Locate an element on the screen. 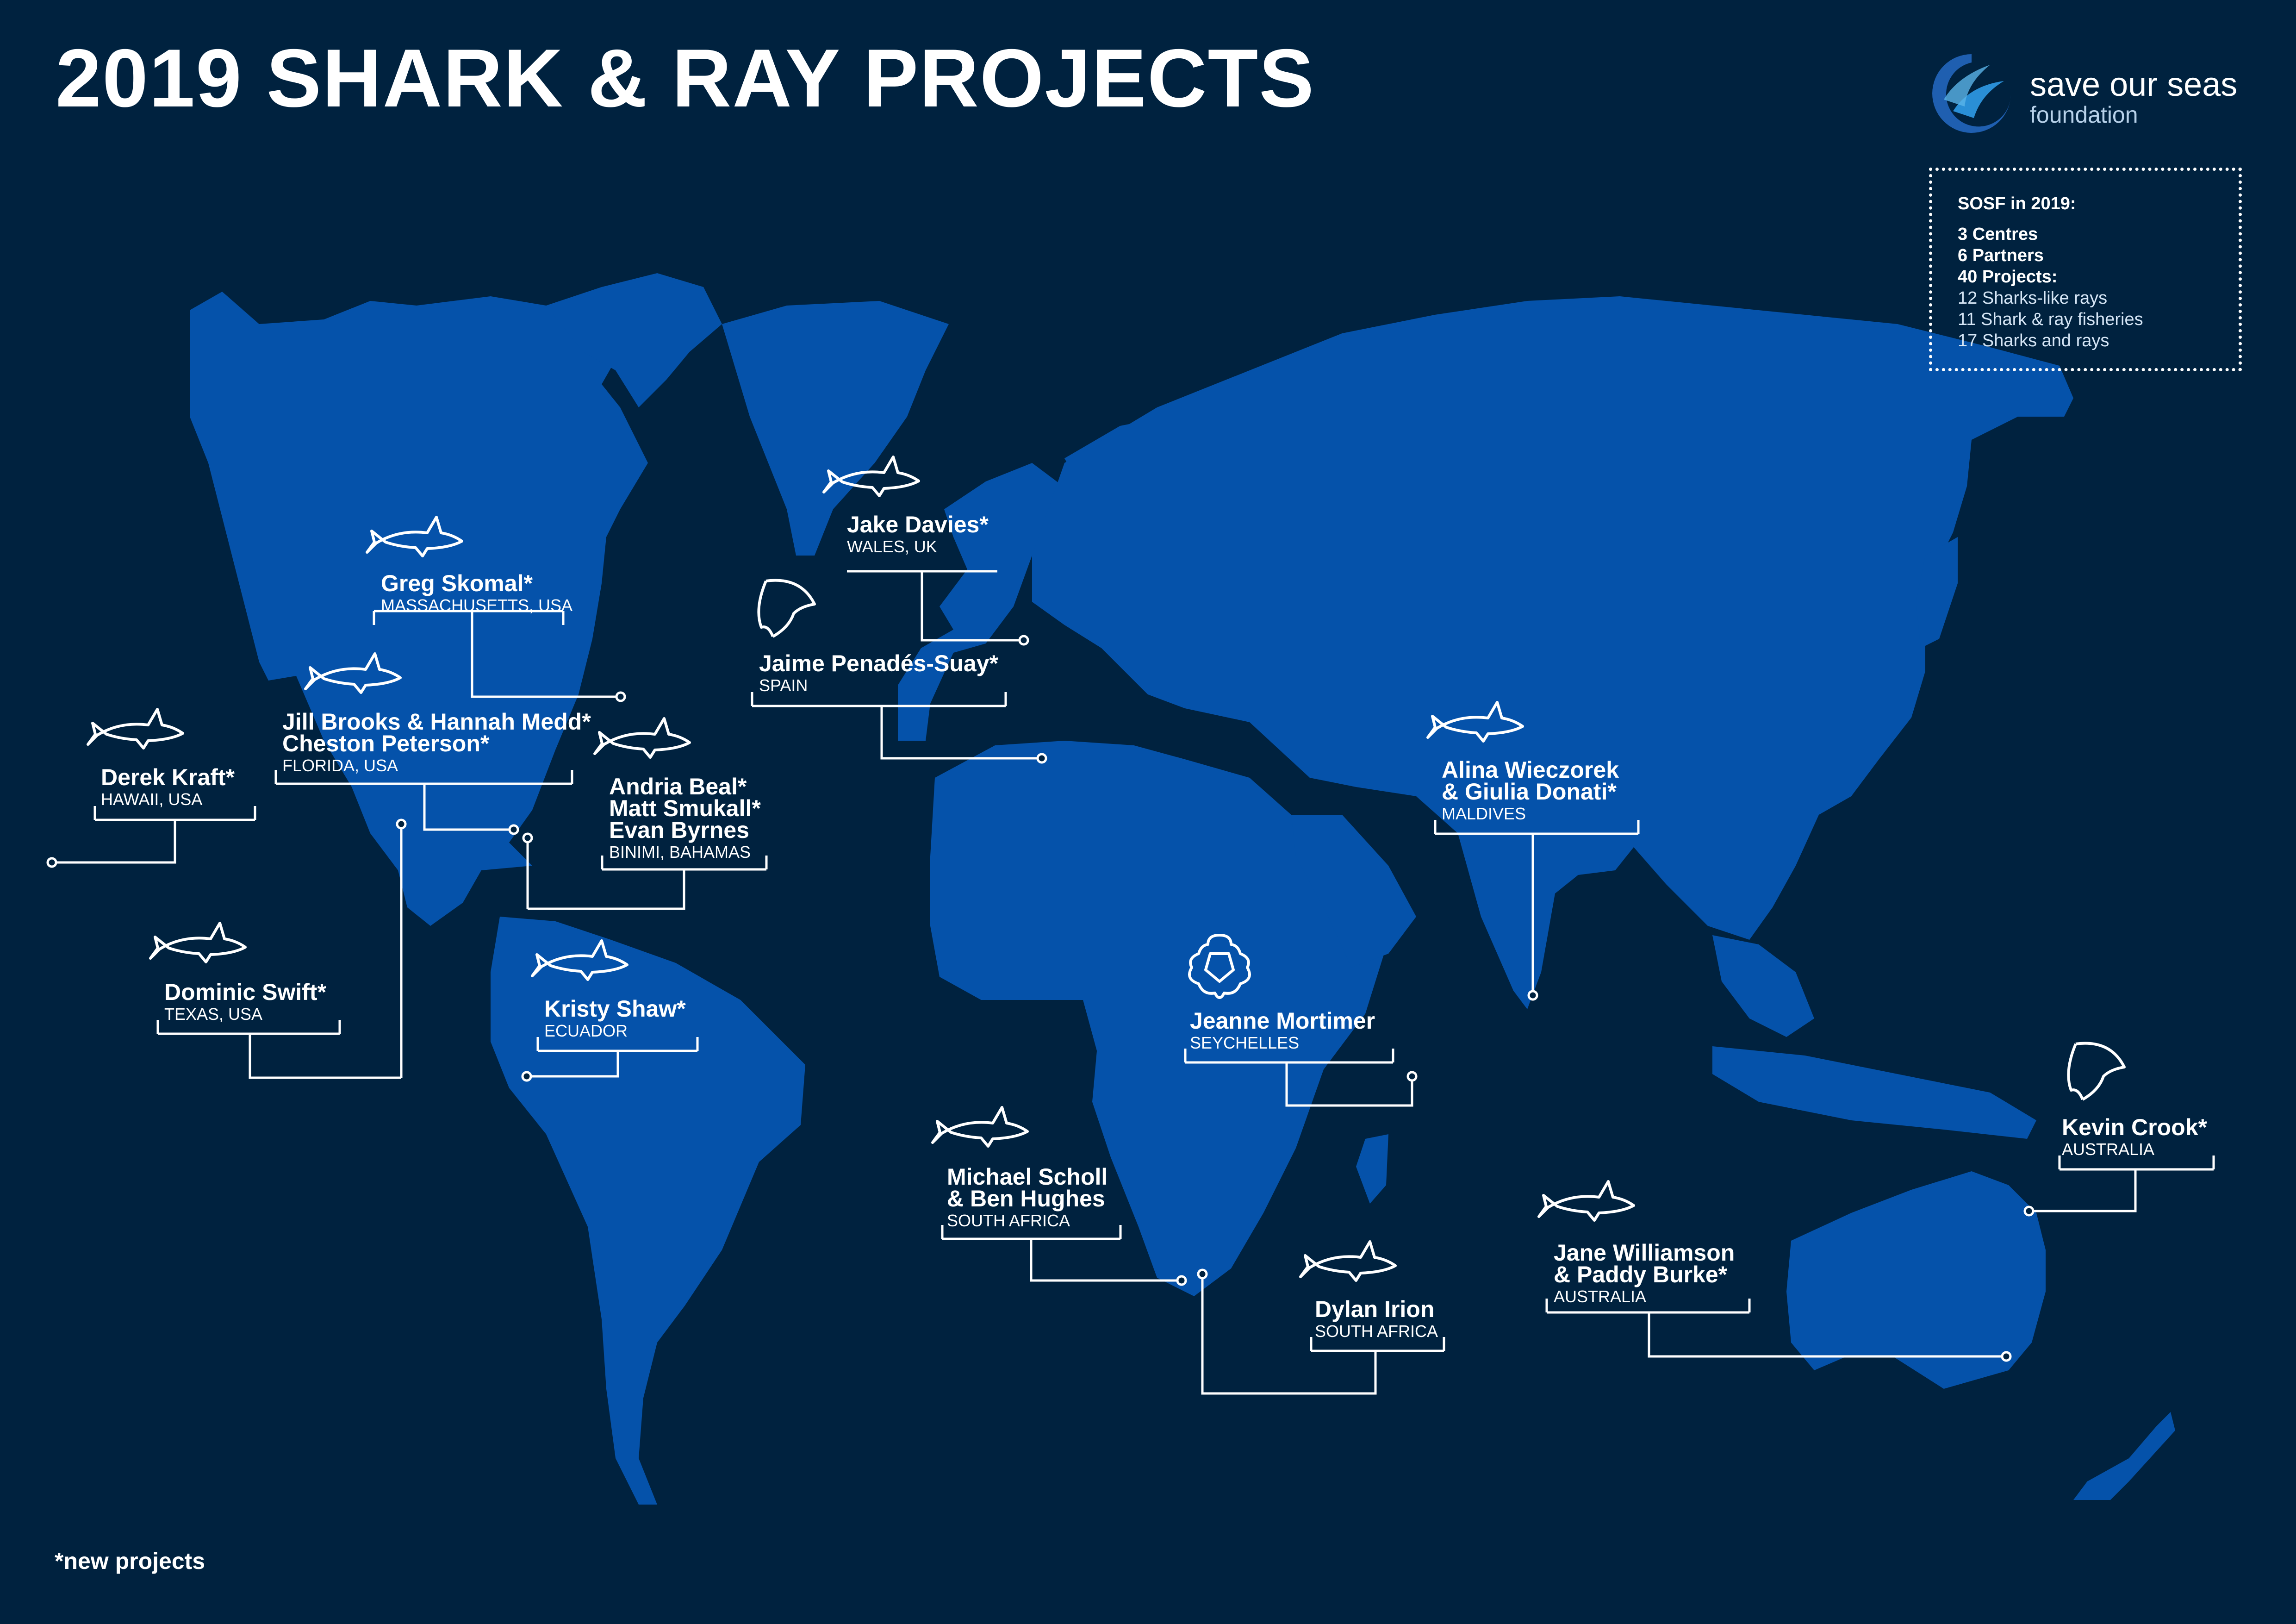 Image resolution: width=2296 pixels, height=1624 pixels. project-name: Jane Williamson is located at coordinates (1644, 1253).